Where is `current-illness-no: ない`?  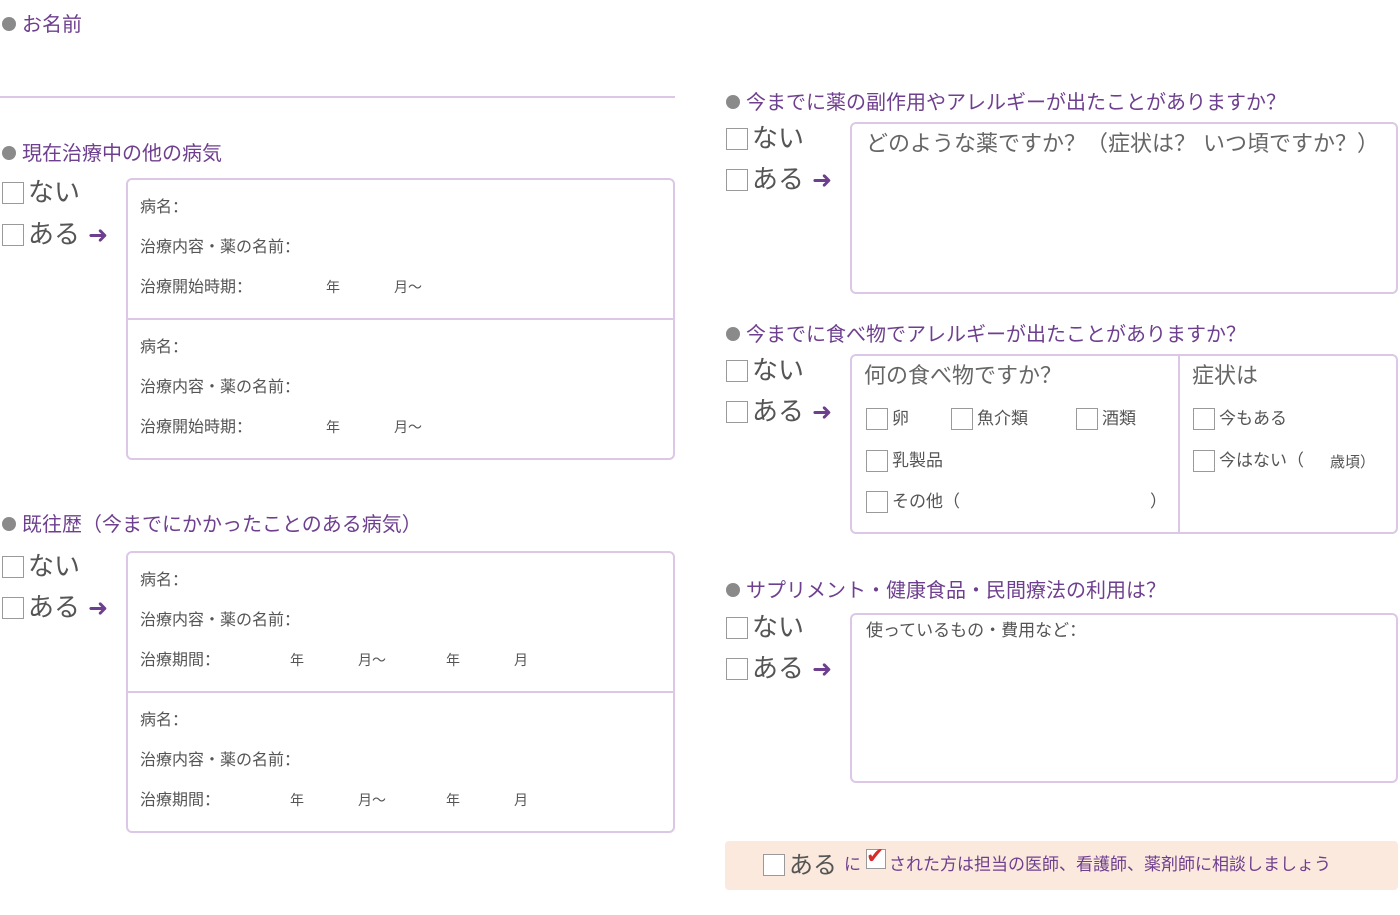 current-illness-no: ない is located at coordinates (41, 193).